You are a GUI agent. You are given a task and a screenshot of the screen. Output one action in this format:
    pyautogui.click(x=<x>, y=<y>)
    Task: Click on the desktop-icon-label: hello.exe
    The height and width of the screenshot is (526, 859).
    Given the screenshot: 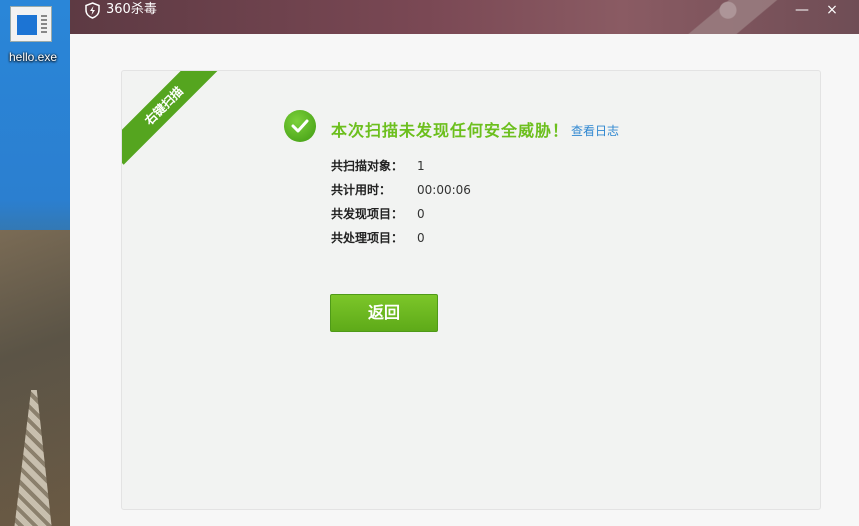 What is the action you would take?
    pyautogui.click(x=33, y=57)
    